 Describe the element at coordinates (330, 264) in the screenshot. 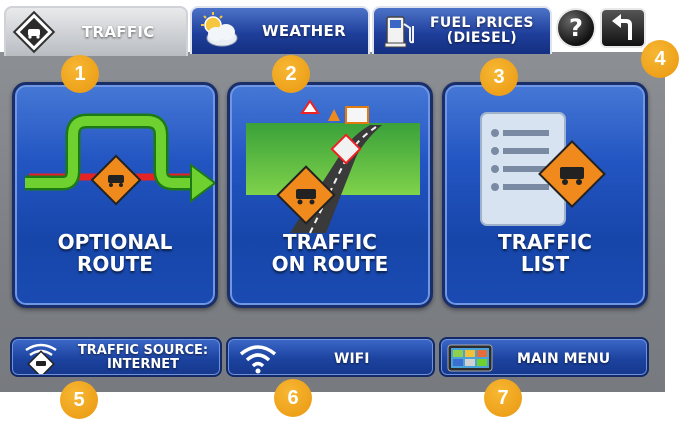

I see `traffic-on-route-label-line2: ON ROUTE` at that location.